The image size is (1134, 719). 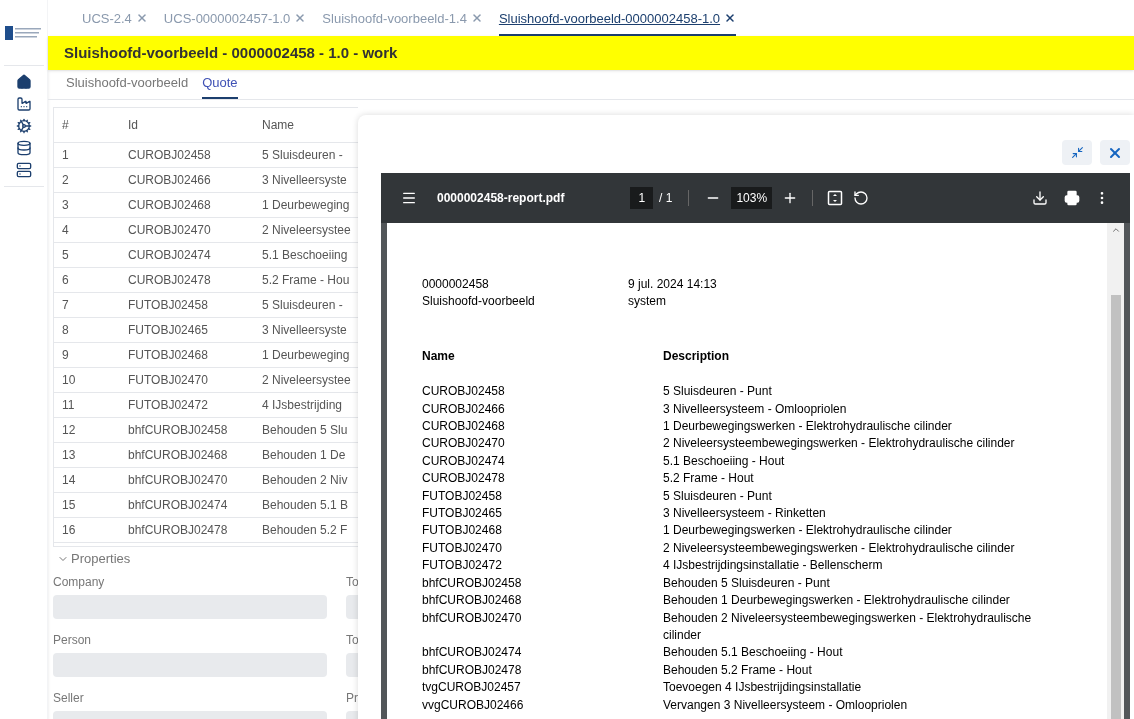 I want to click on table-cell-text: 8, so click(x=65, y=330).